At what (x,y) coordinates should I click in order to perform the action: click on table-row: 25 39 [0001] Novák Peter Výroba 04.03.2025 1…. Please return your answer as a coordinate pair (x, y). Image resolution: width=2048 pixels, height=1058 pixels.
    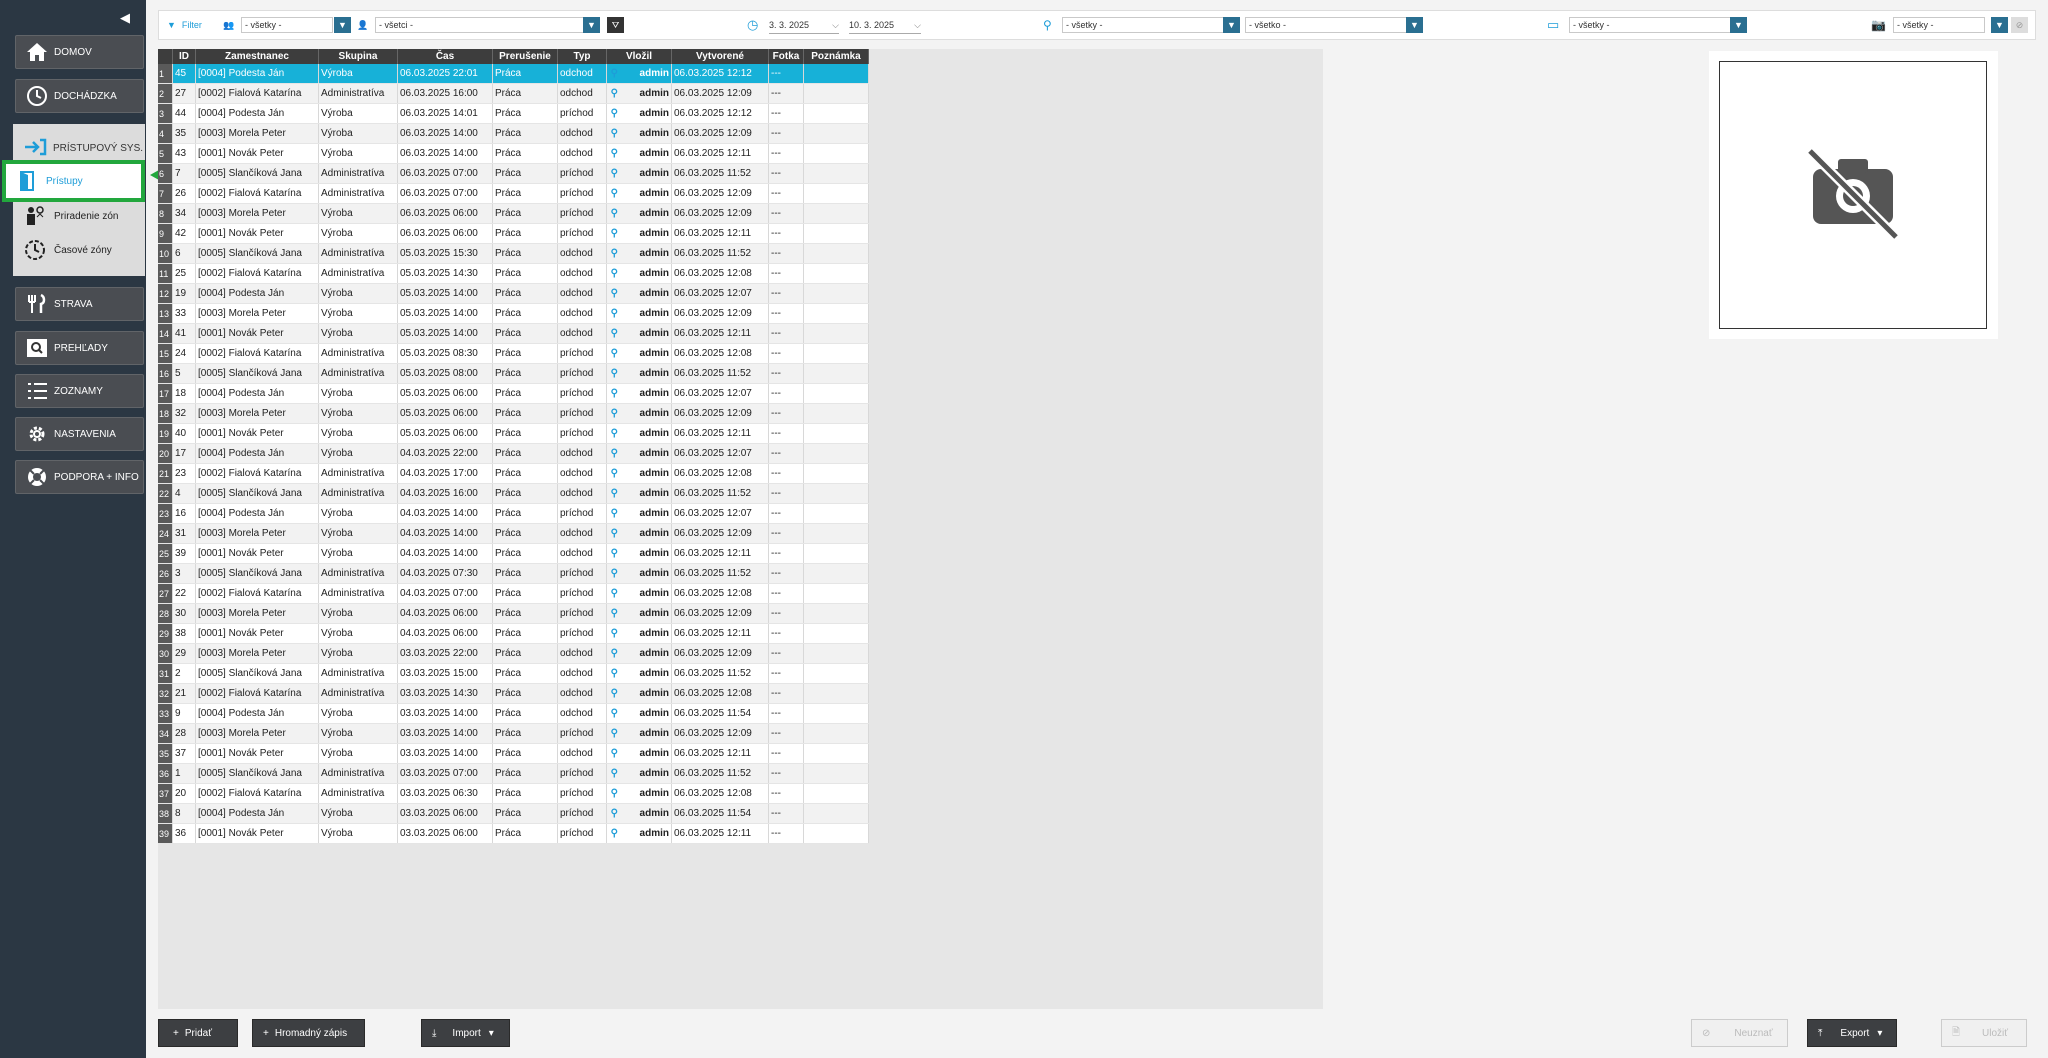
    Looking at the image, I should click on (513, 553).